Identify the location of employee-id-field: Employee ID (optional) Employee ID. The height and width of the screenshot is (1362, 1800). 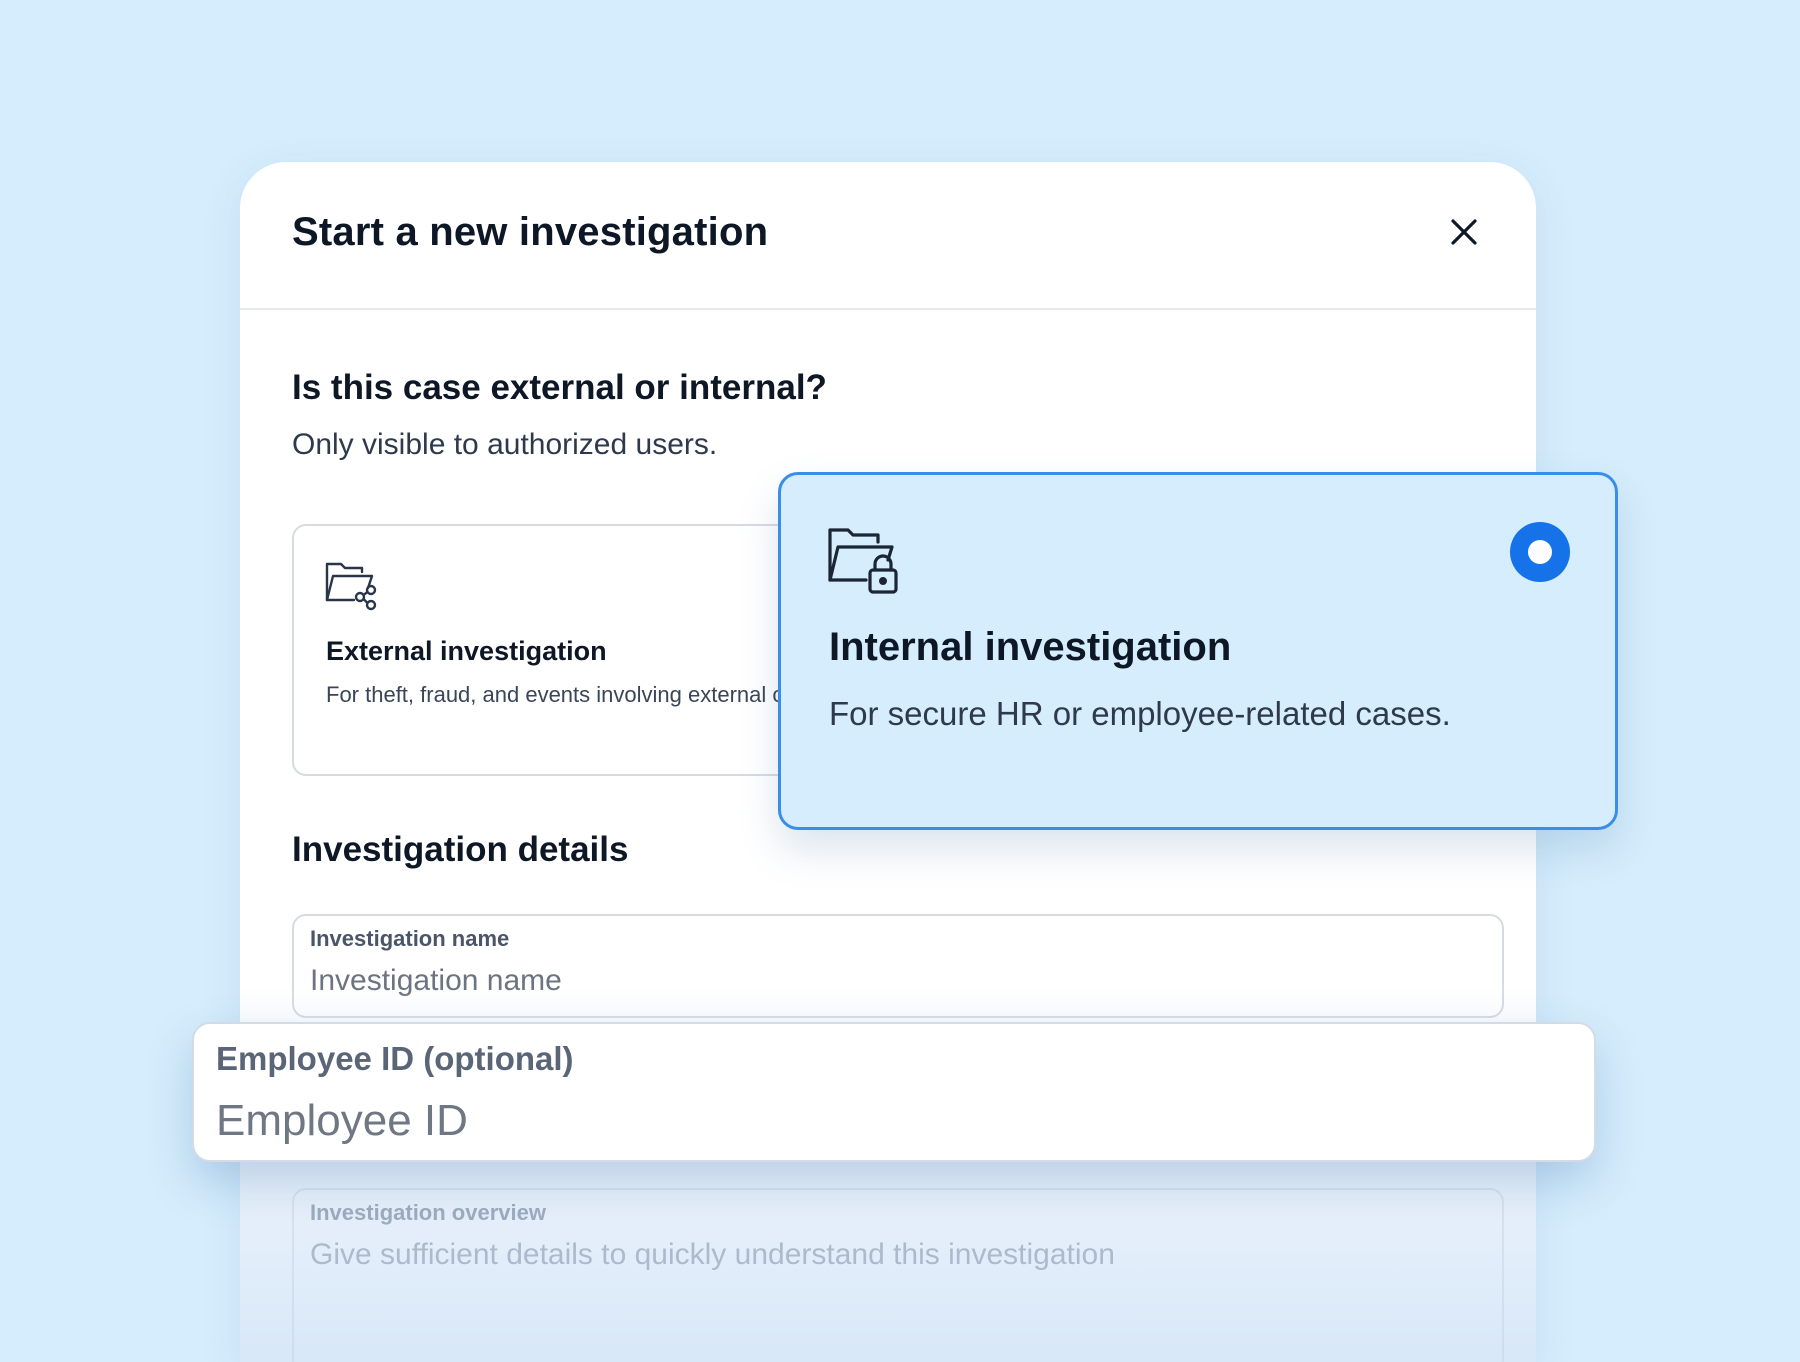
(894, 1092).